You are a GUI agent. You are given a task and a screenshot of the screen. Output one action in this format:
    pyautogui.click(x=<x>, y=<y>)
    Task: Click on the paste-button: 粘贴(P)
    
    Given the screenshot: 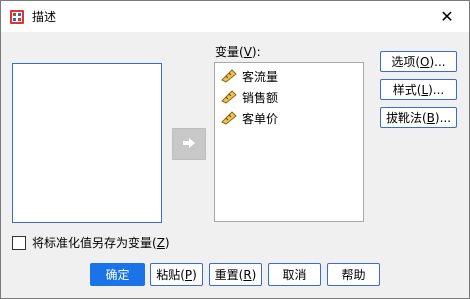 What is the action you would take?
    pyautogui.click(x=176, y=274)
    